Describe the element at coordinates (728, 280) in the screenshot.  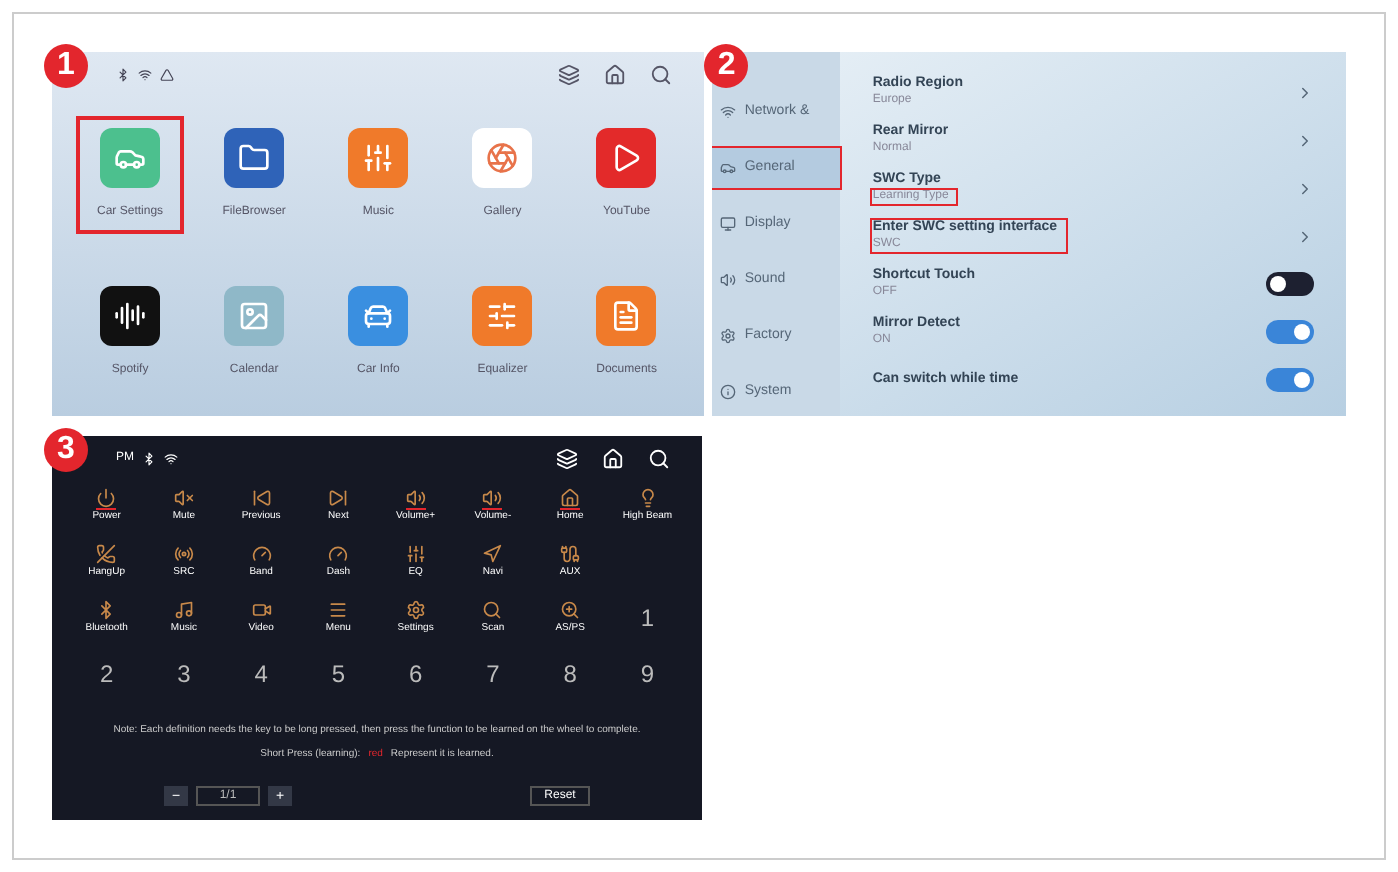
I see `speaker-icon` at that location.